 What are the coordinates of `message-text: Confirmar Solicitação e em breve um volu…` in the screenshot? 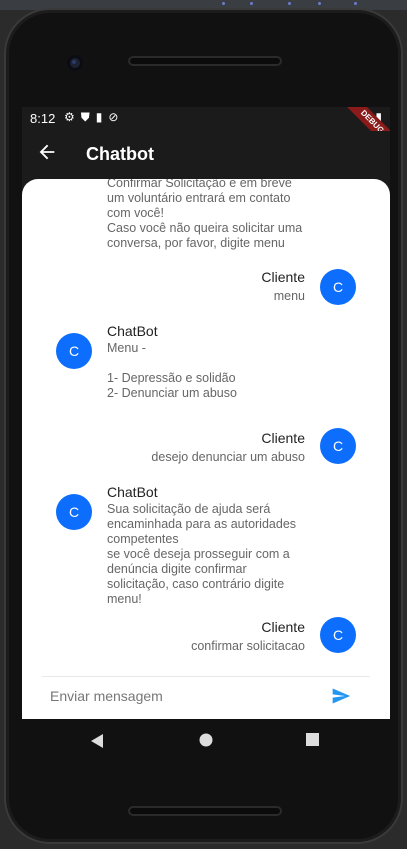 It's located at (205, 214).